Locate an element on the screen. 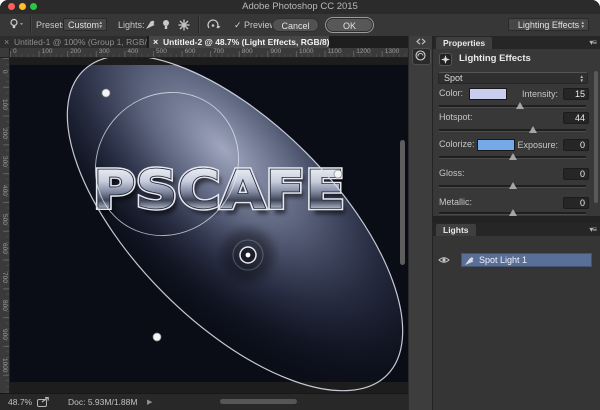  colorize-swatch is located at coordinates (496, 145).